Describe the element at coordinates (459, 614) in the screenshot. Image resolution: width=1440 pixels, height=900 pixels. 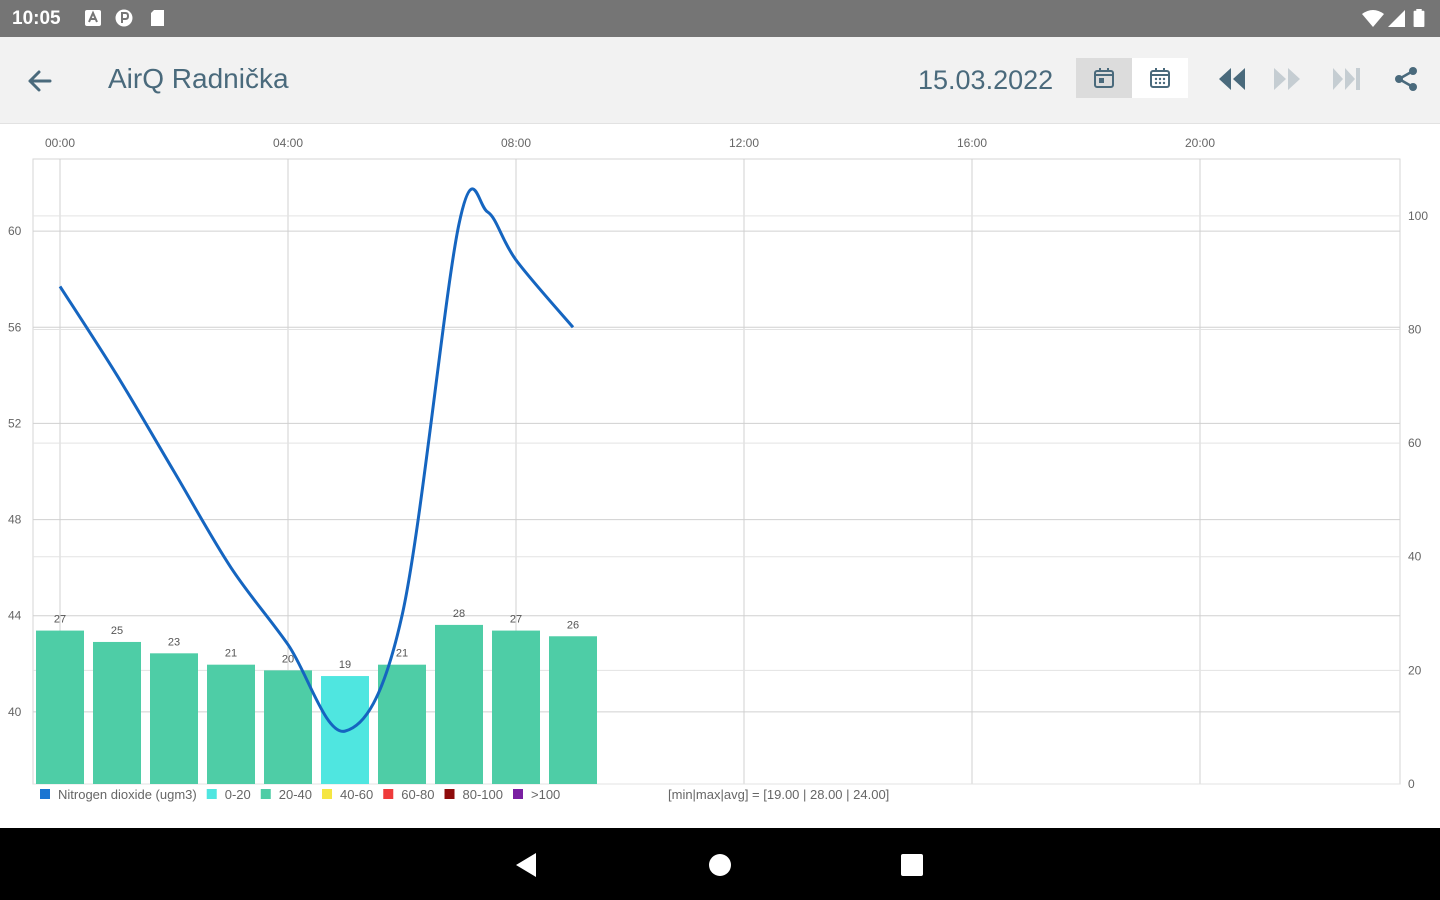
I see `bar-value-label: 28` at that location.